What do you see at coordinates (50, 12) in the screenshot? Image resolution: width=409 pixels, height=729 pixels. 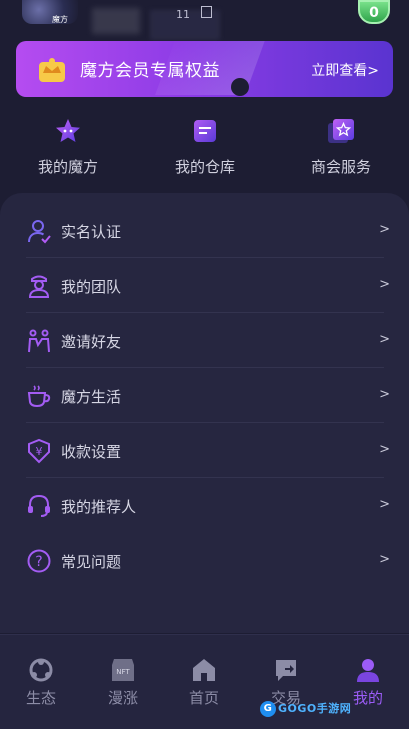 I see `avatar: 魔方` at bounding box center [50, 12].